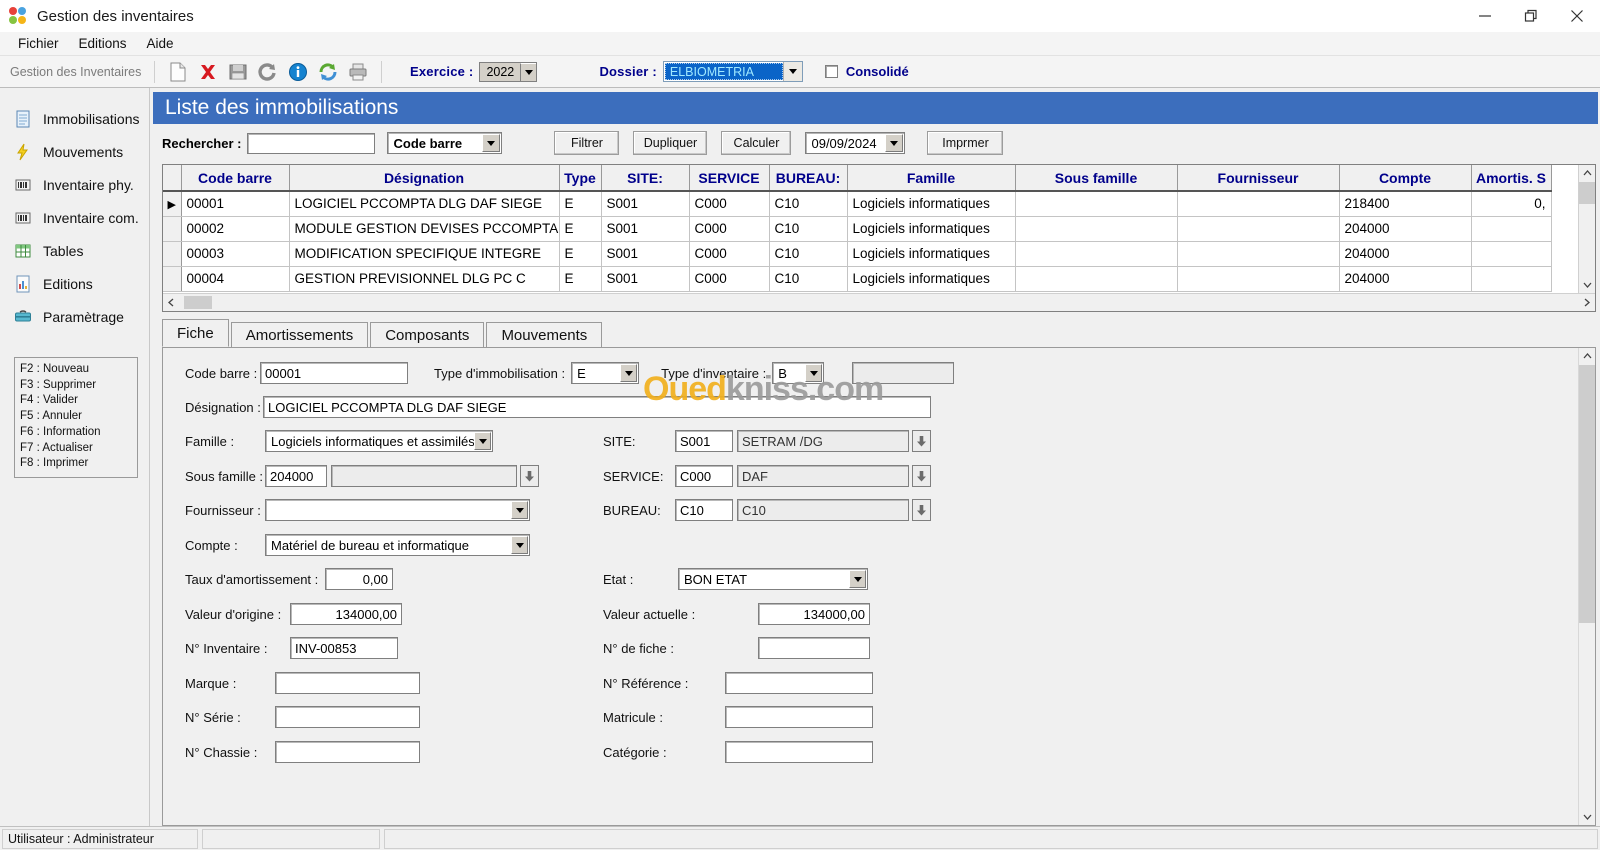  What do you see at coordinates (347, 717) in the screenshot?
I see `num-serie-input` at bounding box center [347, 717].